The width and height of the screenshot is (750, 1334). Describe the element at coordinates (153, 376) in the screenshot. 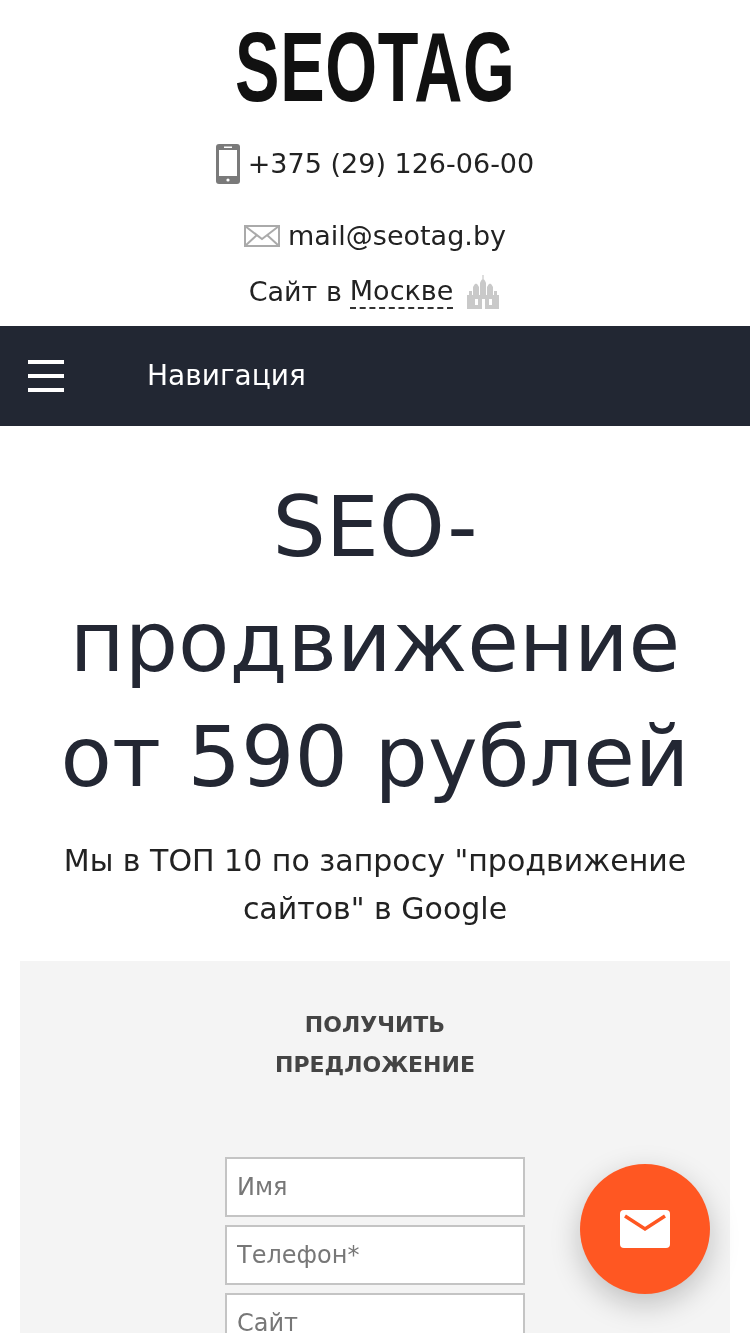

I see `navigation-button: Навигация` at that location.